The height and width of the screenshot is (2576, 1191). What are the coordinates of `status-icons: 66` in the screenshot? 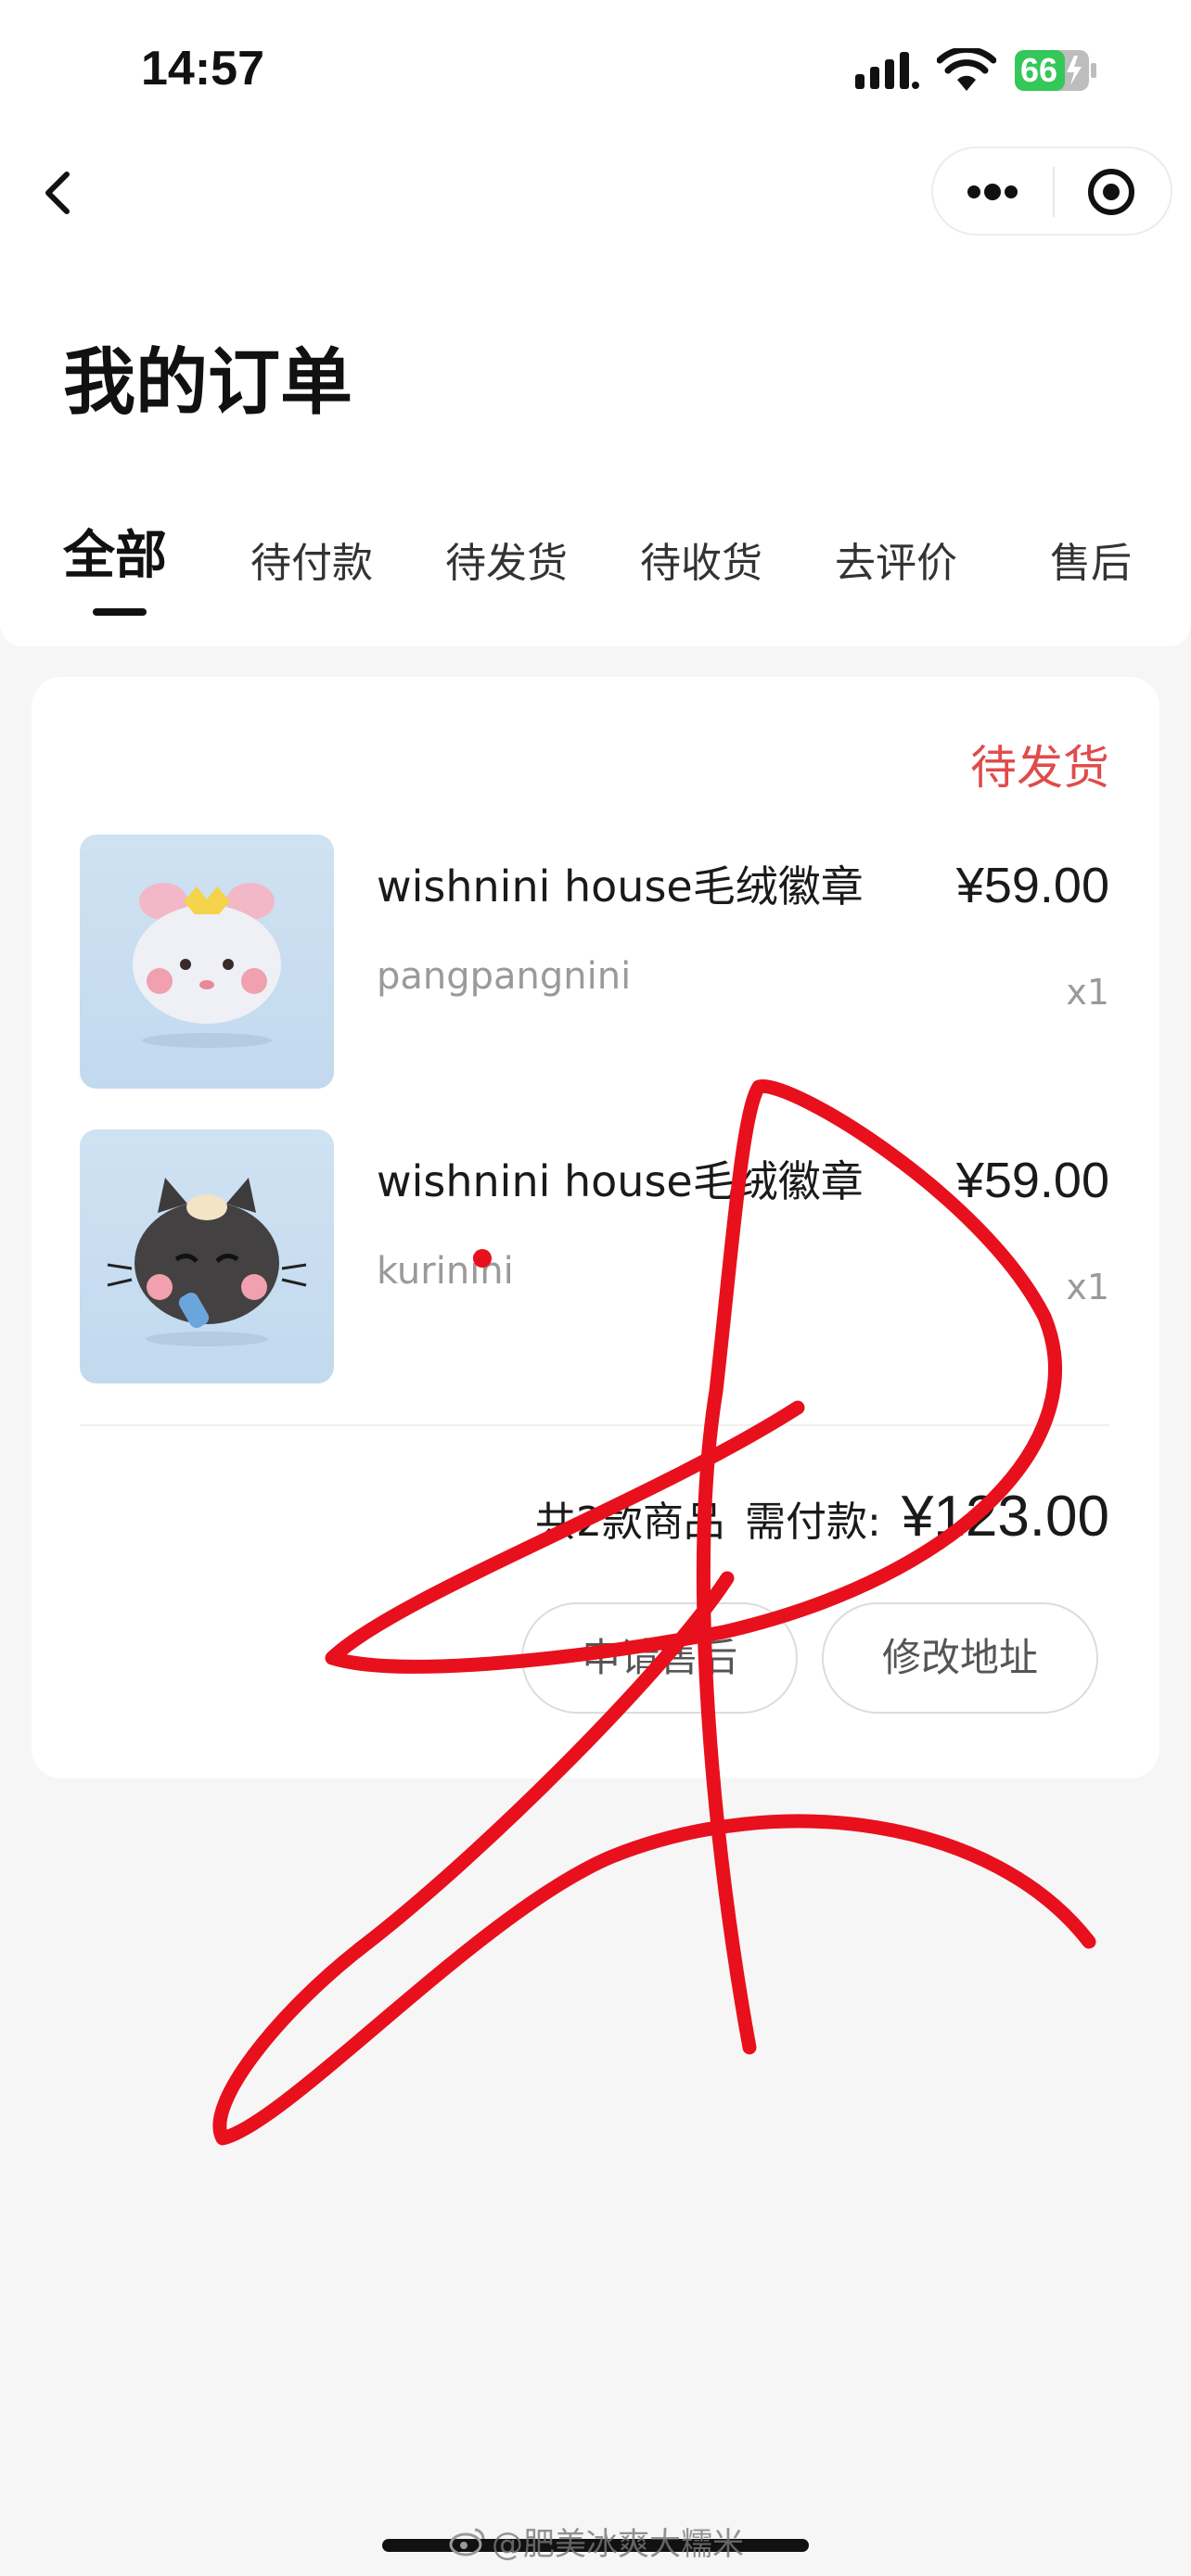 It's located at (978, 71).